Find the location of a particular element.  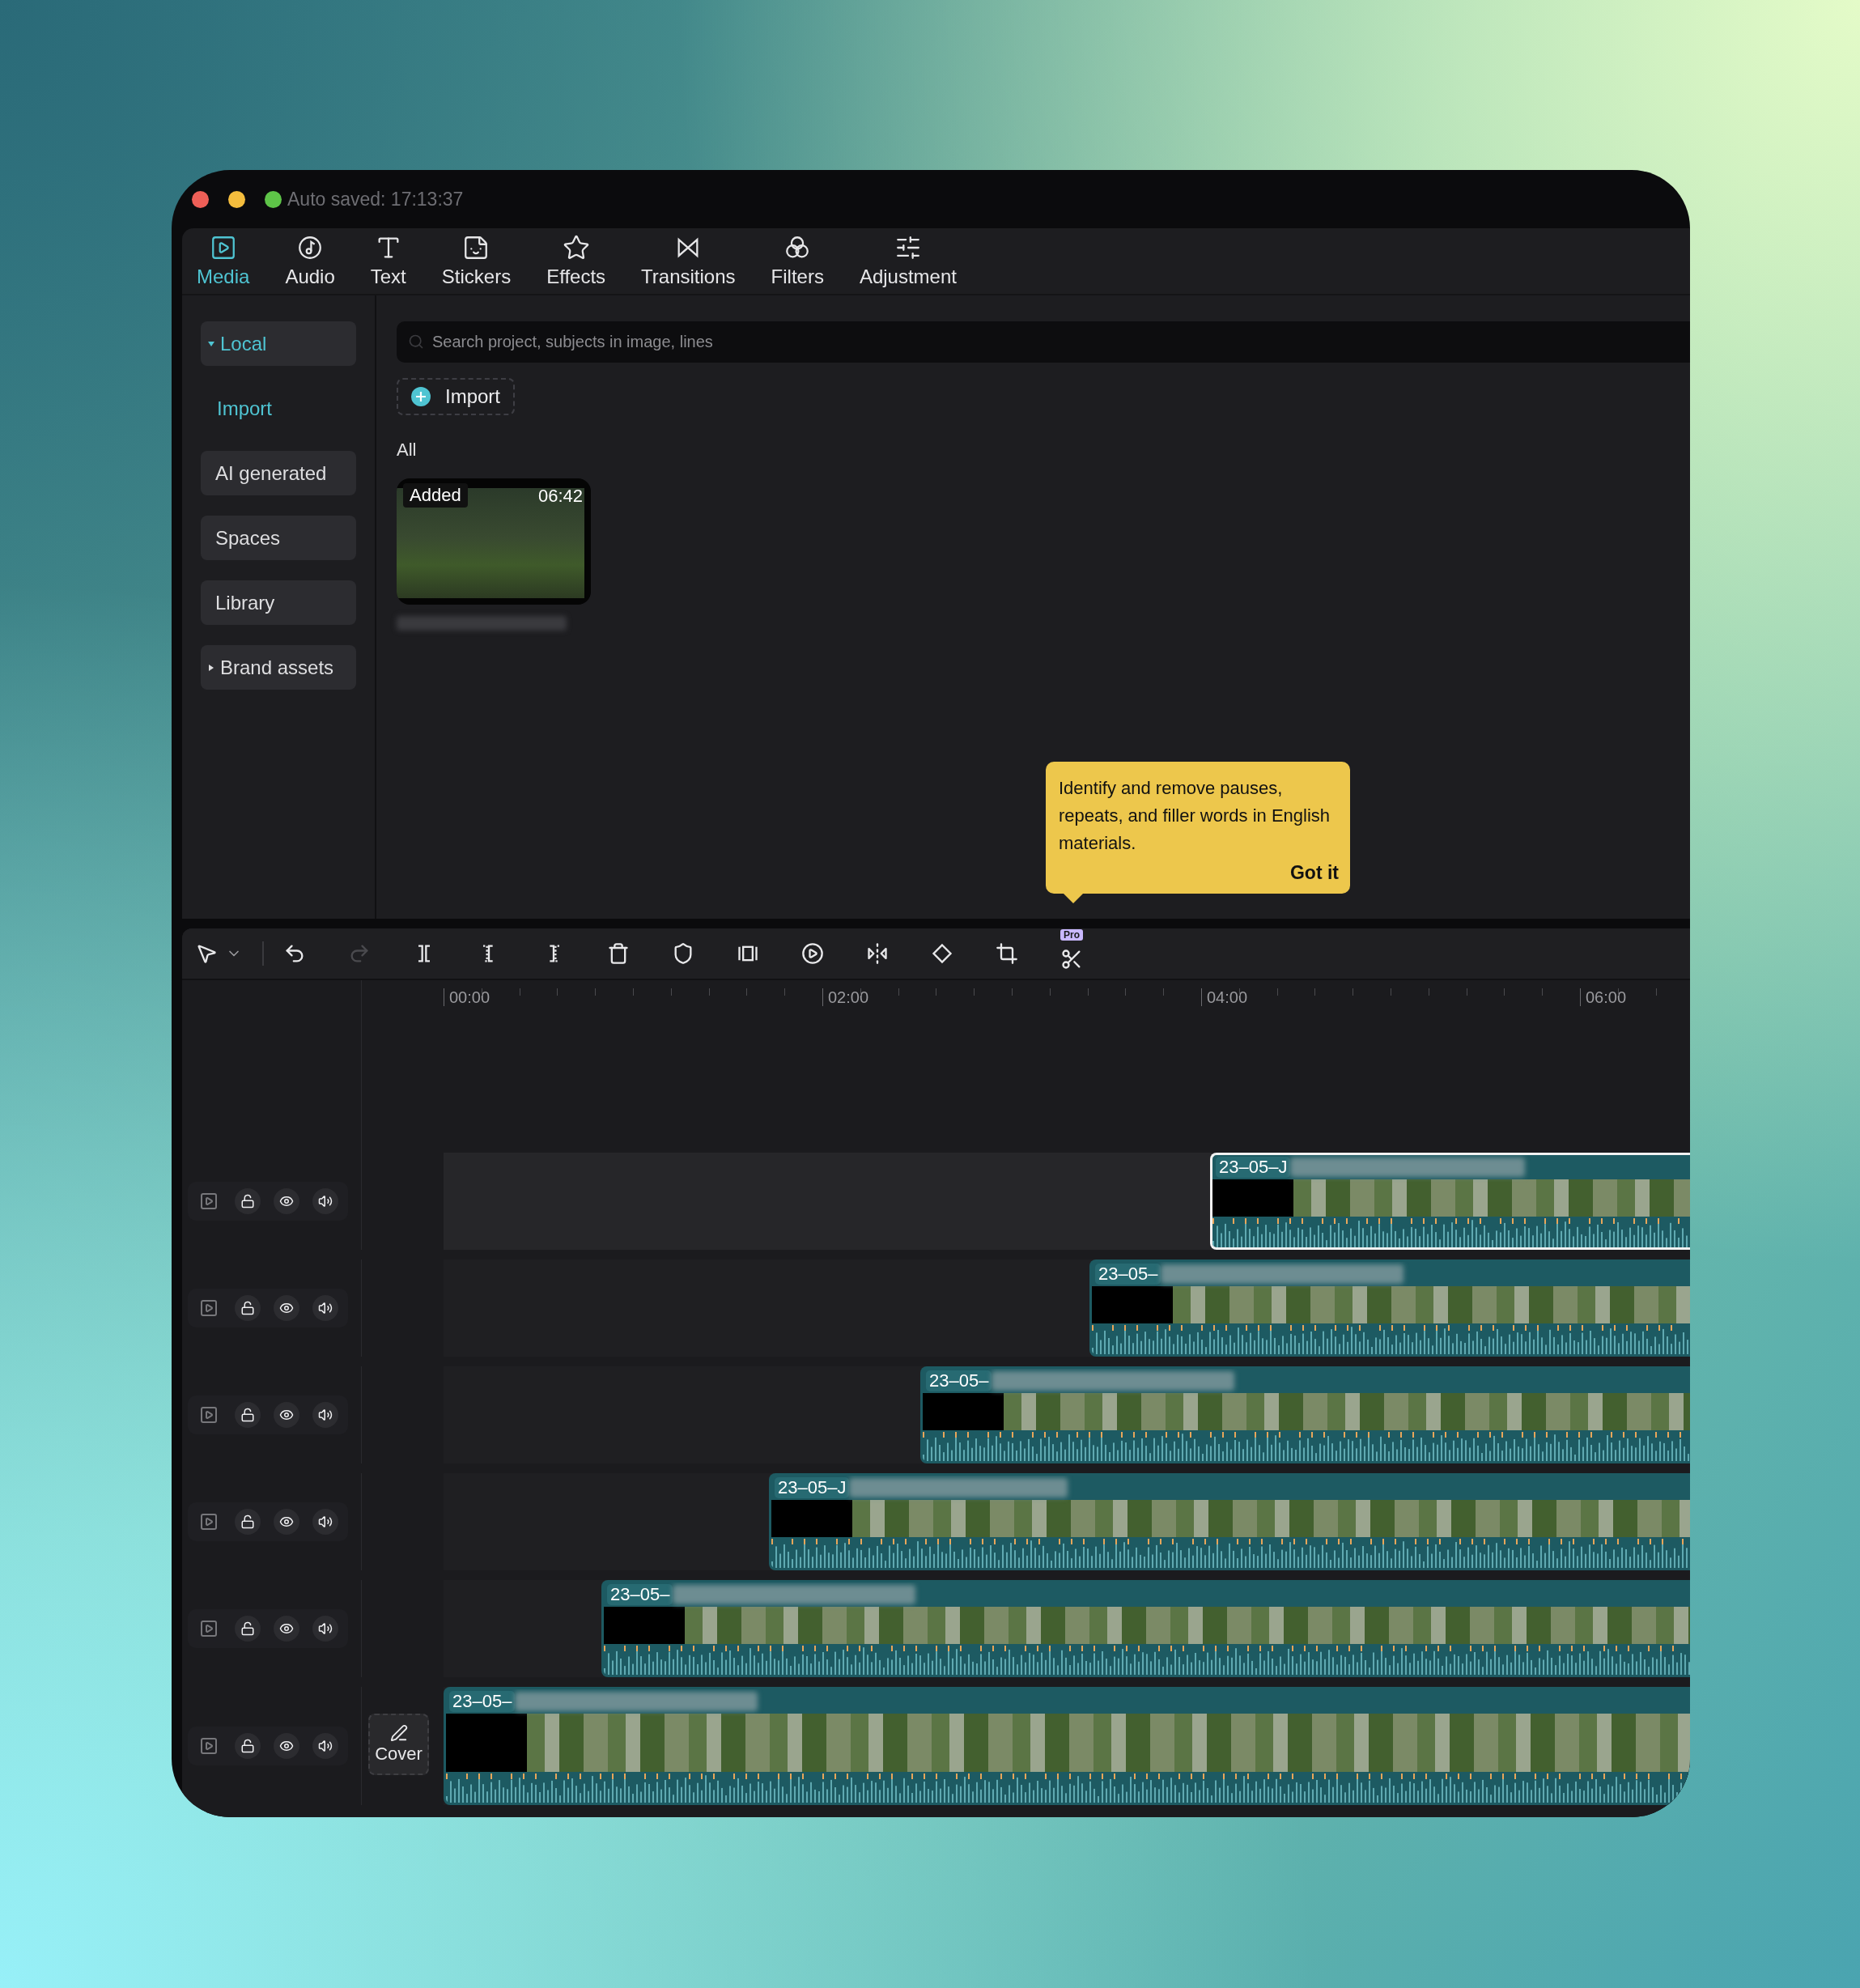

media-card: Added 06:42 is located at coordinates (494, 542).